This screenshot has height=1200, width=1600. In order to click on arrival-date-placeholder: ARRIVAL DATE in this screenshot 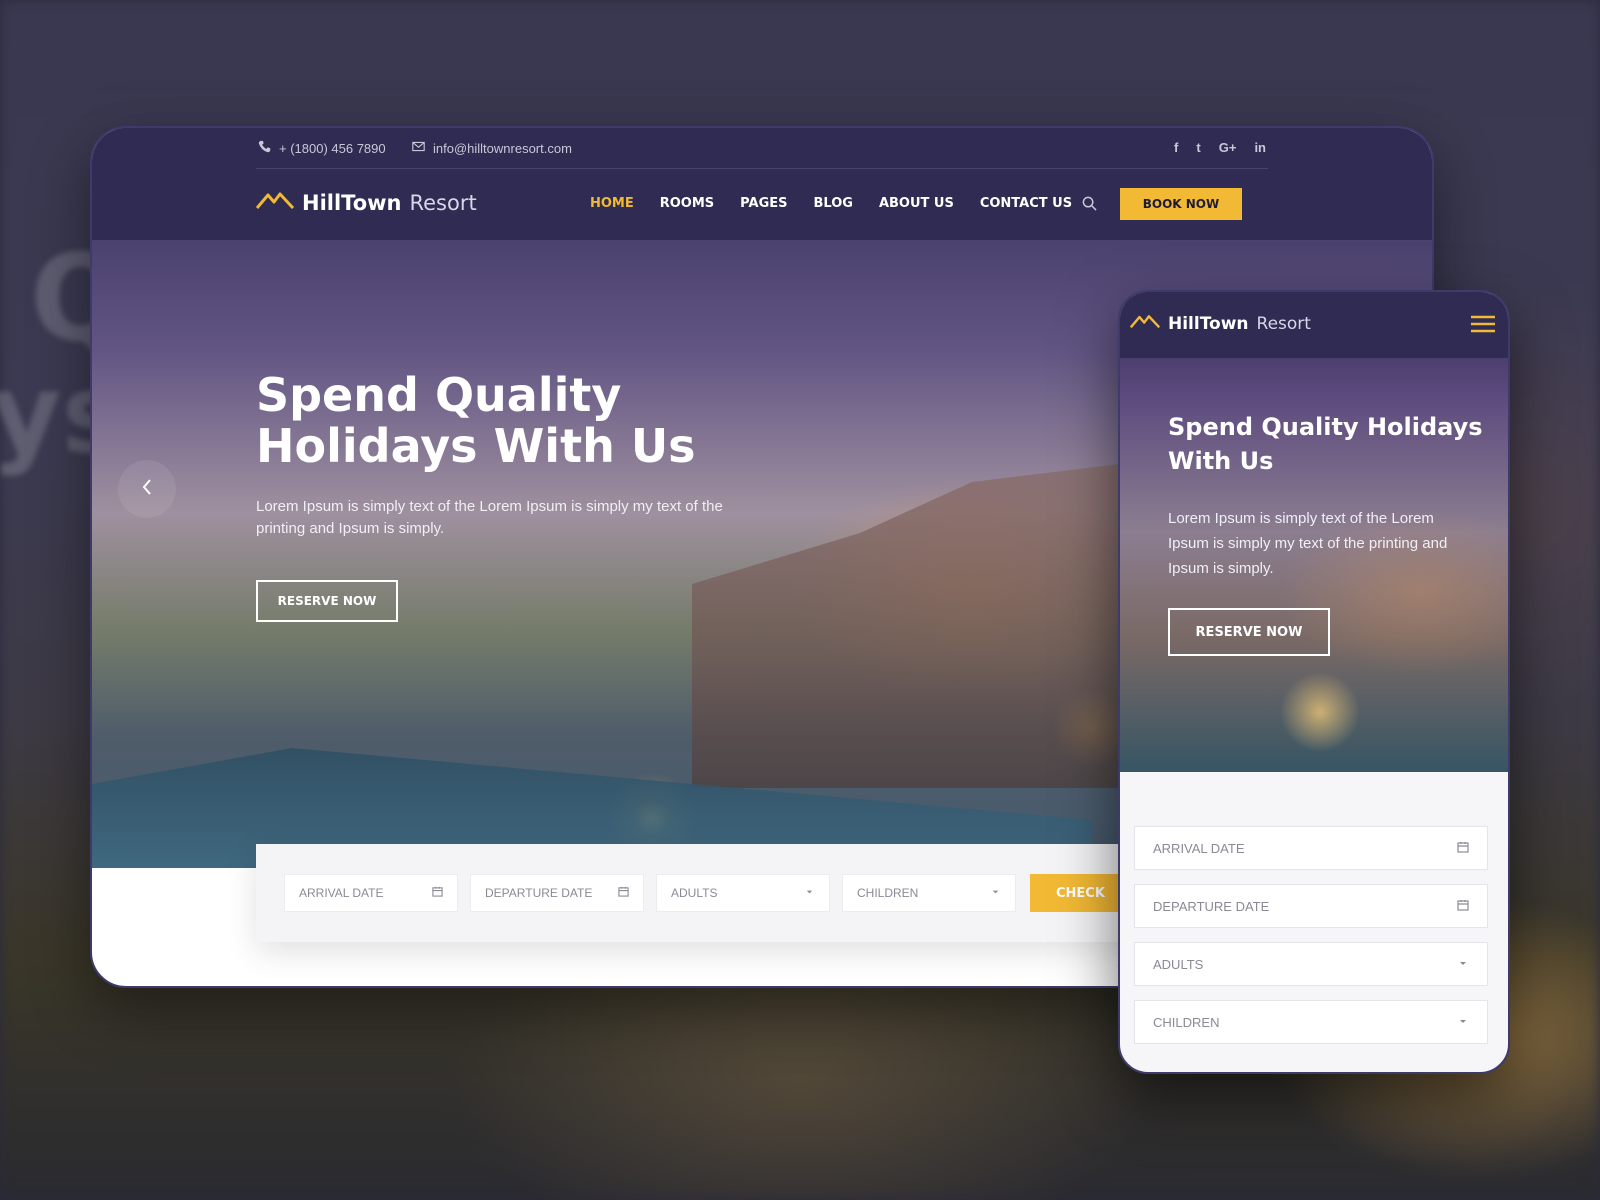, I will do `click(341, 893)`.